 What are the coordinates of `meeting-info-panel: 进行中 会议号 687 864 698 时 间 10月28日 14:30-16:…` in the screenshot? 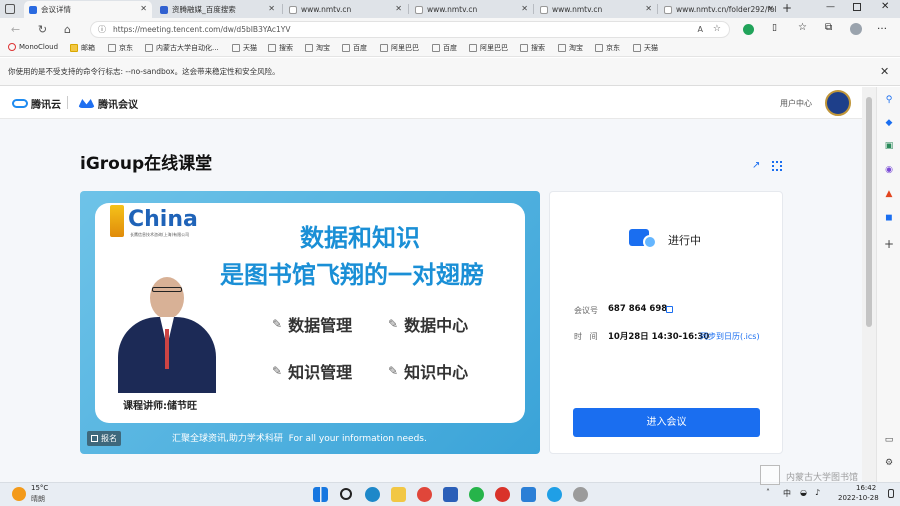 It's located at (666, 322).